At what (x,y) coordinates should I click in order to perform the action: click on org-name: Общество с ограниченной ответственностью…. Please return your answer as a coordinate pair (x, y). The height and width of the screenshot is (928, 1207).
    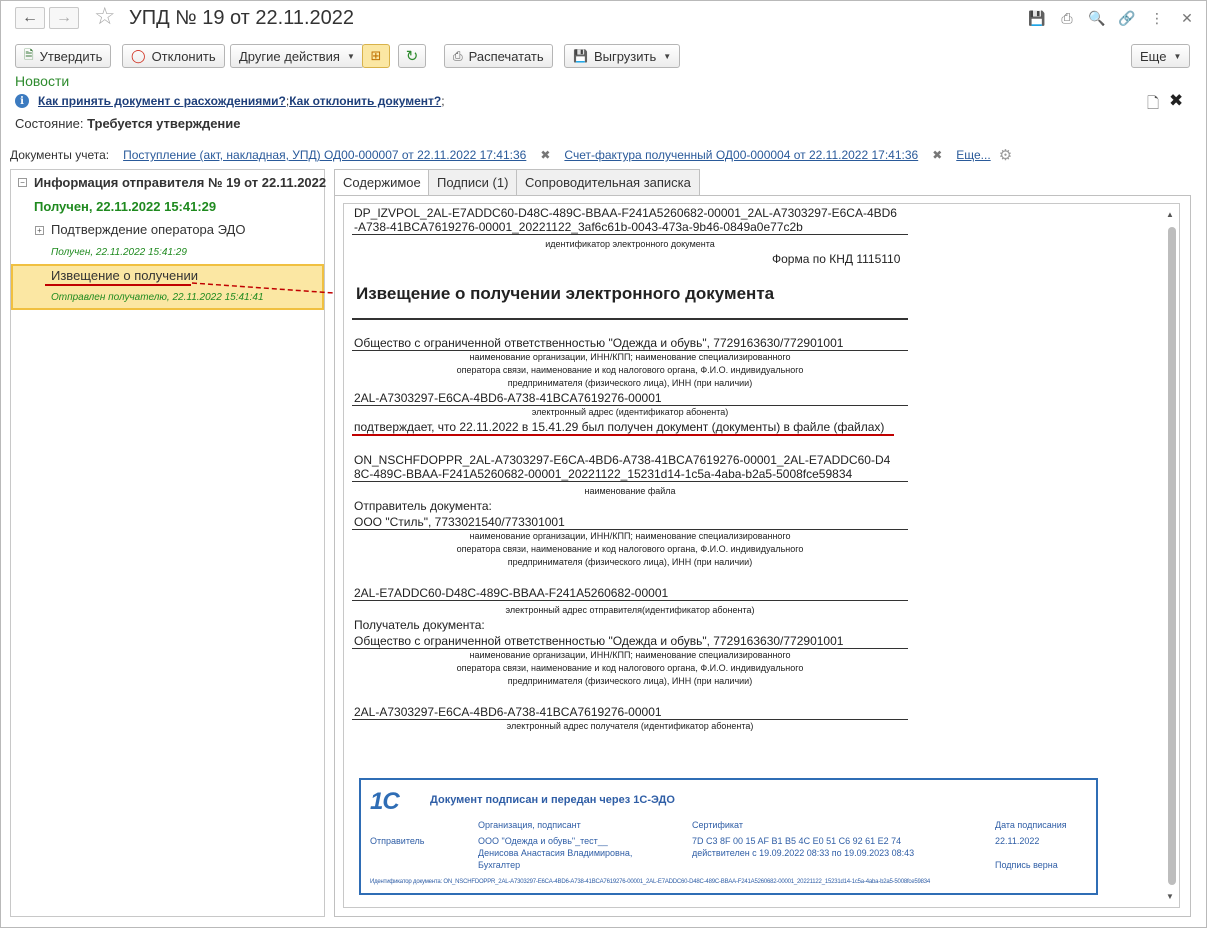
    Looking at the image, I should click on (599, 343).